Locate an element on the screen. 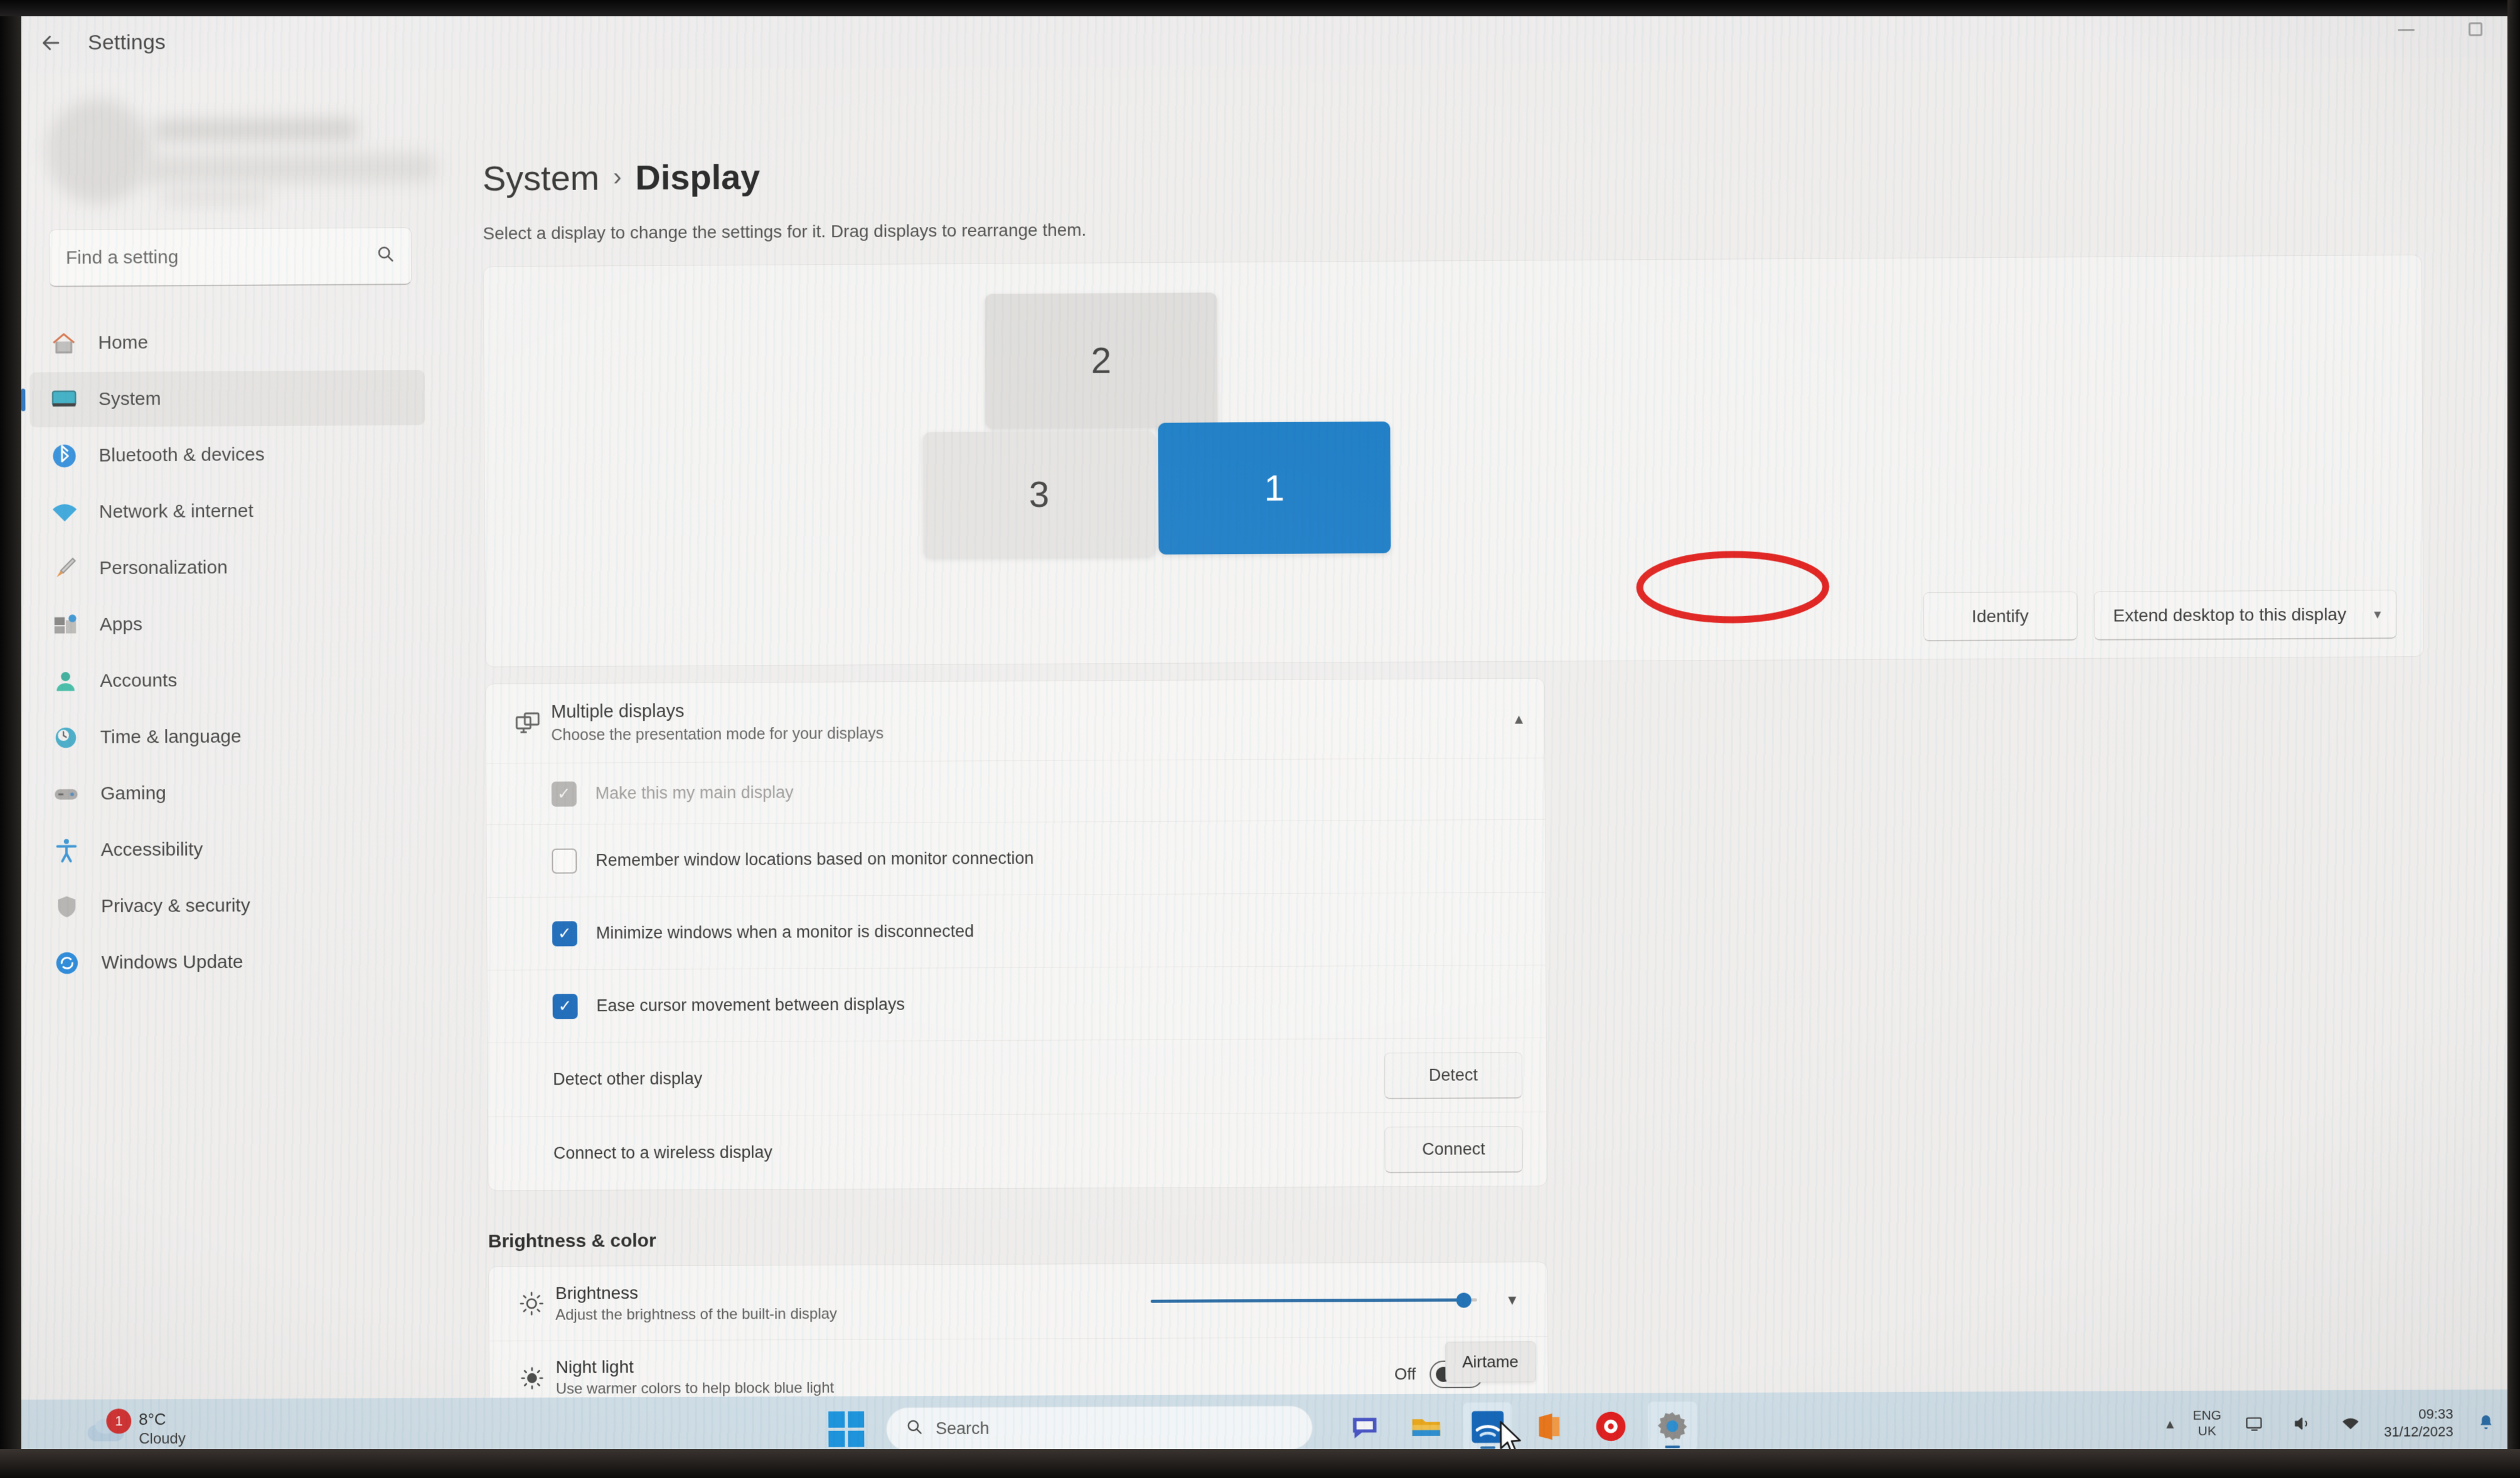  clock-time: 09:33 is located at coordinates (2435, 1414).